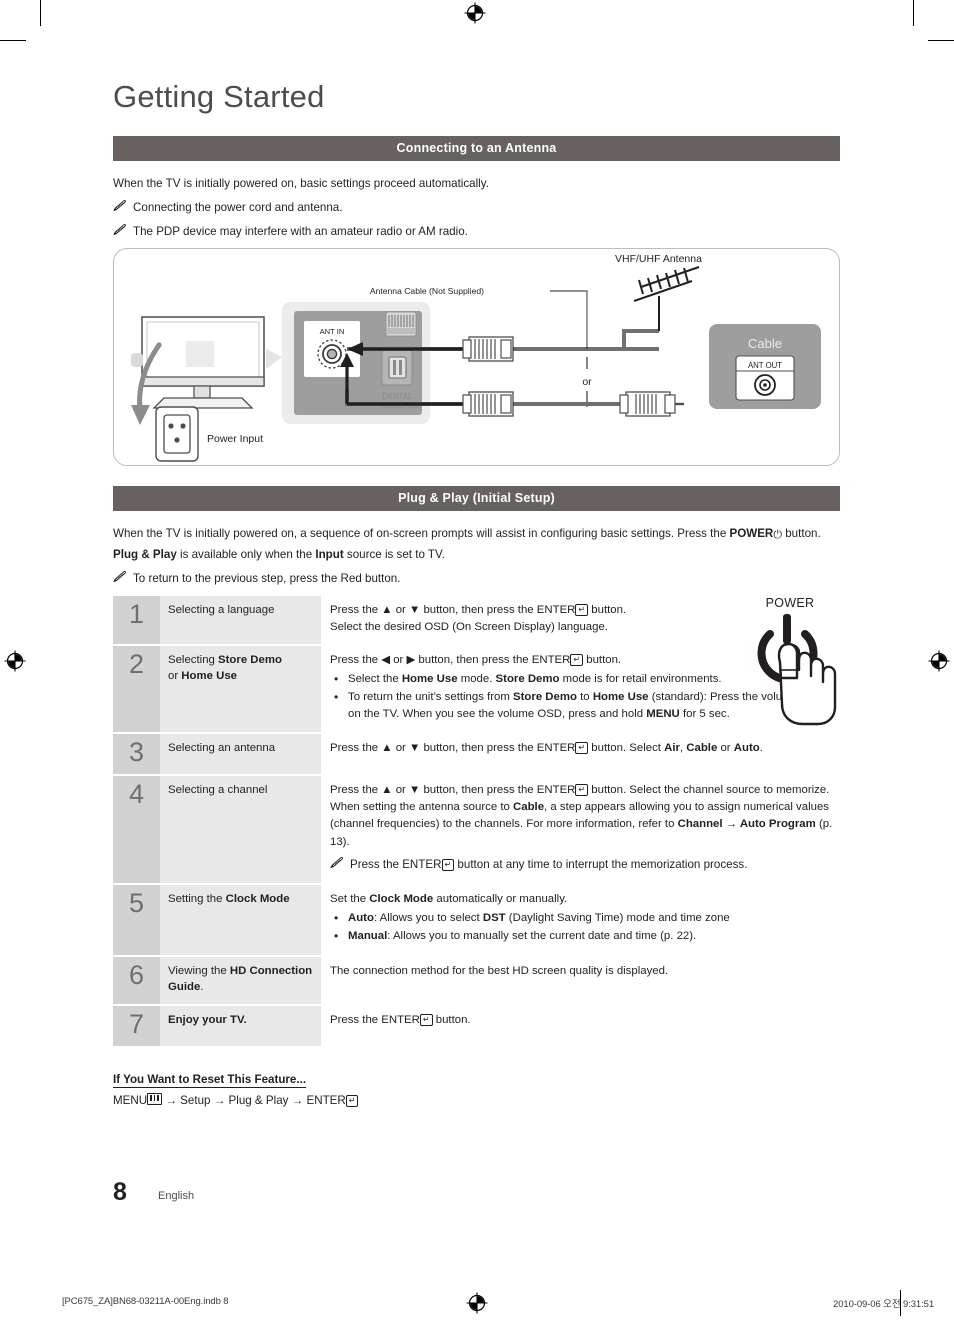 The width and height of the screenshot is (954, 1321). I want to click on s5-b2b: Manual, so click(368, 936).